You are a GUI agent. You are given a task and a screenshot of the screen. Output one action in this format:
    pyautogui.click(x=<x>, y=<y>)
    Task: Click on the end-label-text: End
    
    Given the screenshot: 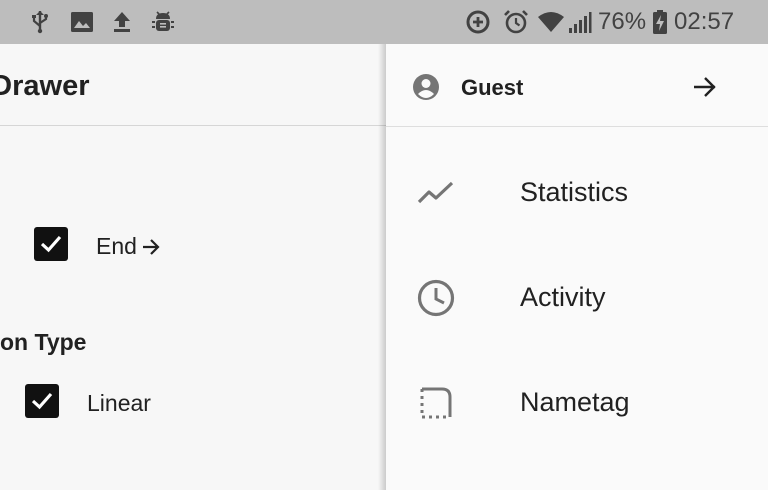 What is the action you would take?
    pyautogui.click(x=116, y=246)
    